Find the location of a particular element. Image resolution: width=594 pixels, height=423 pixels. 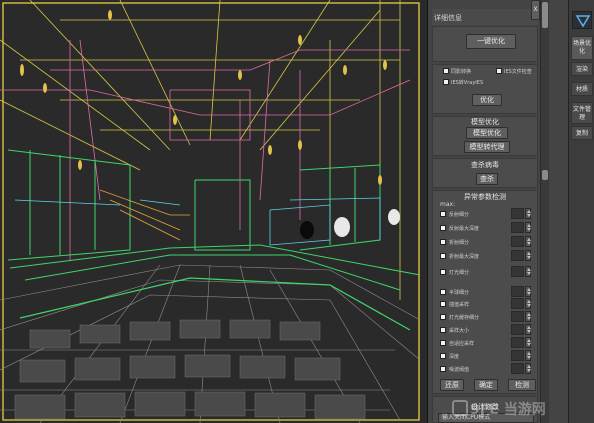

check-row-3: 折射细分 is located at coordinates (486, 242).